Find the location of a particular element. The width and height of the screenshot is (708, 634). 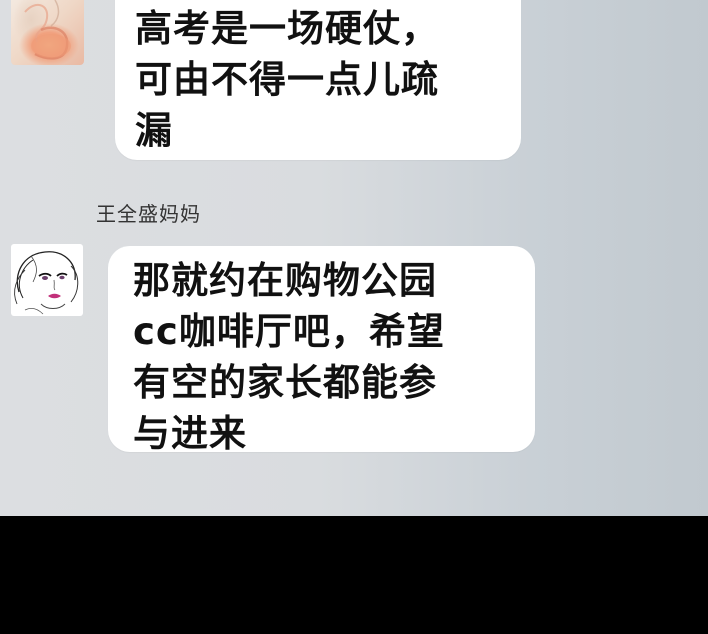

message-line: 高考是一场硬仗， is located at coordinates (287, 28).